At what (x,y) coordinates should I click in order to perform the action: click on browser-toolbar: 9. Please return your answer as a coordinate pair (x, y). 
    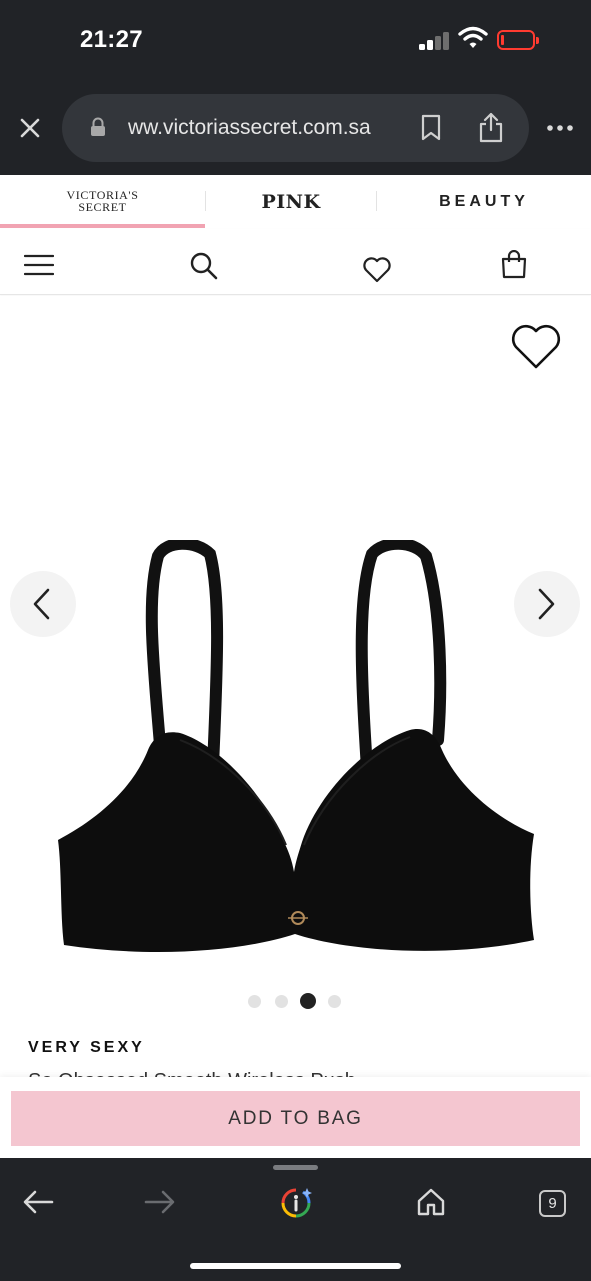
    Looking at the image, I should click on (295, 1219).